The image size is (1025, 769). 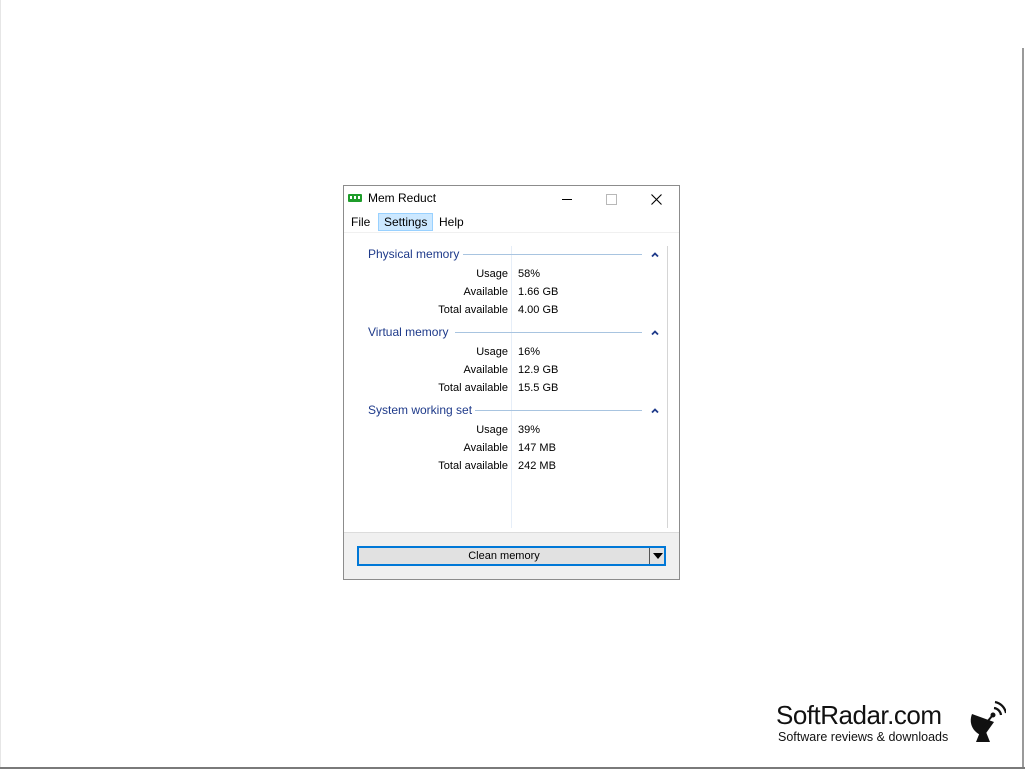 I want to click on maximize-icon, so click(x=611, y=199).